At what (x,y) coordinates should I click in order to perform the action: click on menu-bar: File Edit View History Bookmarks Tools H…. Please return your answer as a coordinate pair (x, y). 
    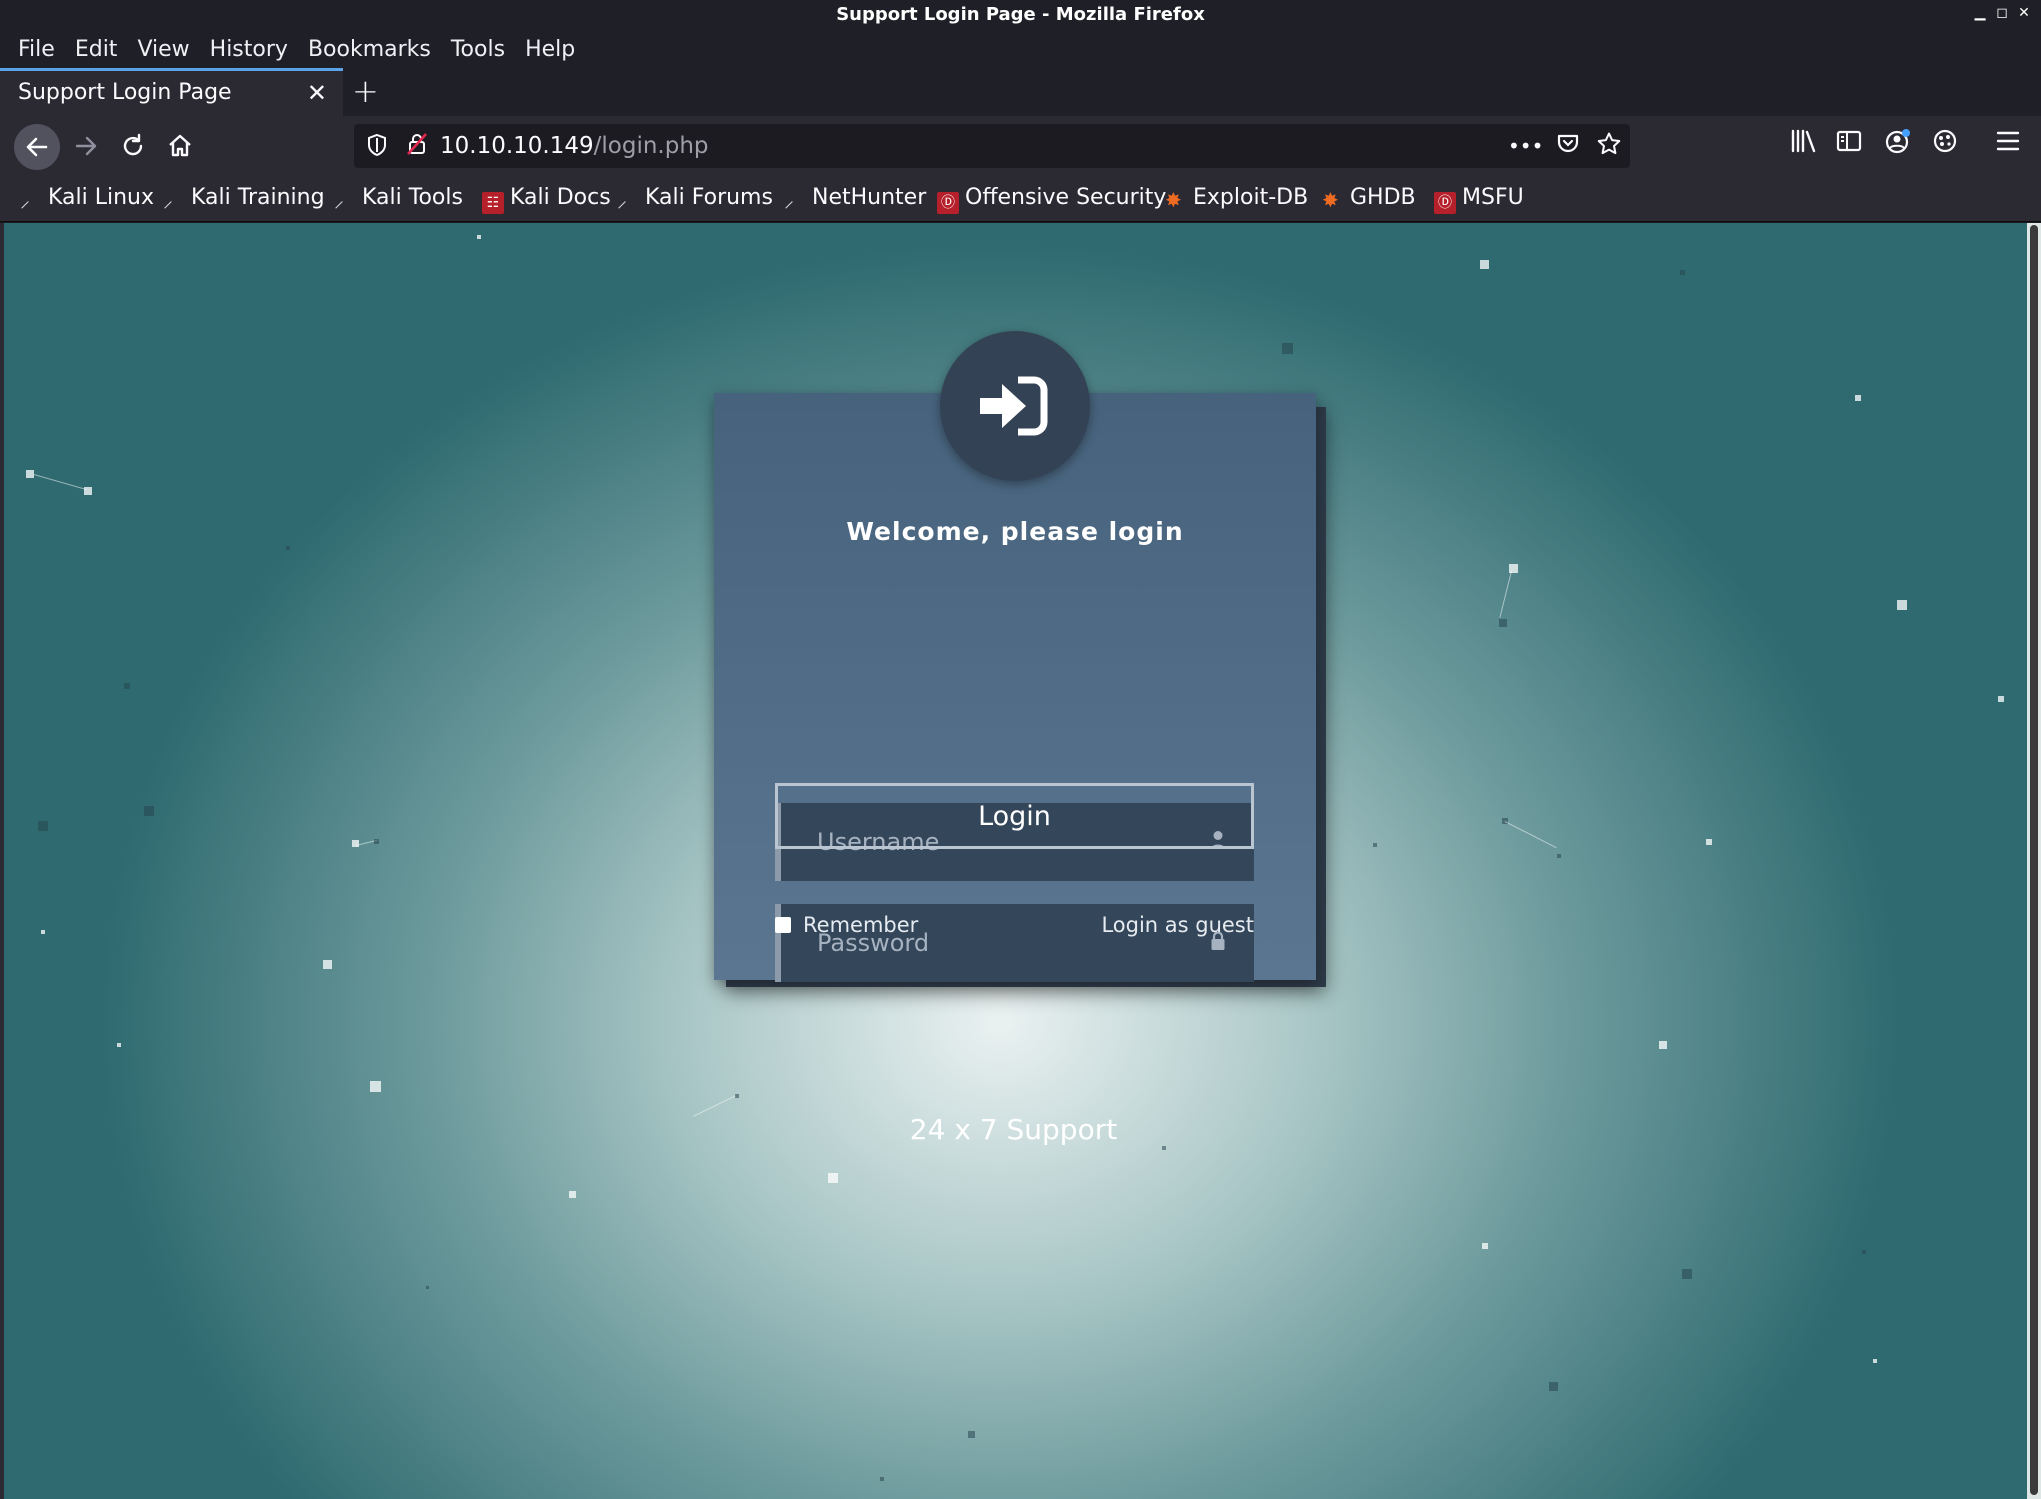
    Looking at the image, I should click on (1020, 49).